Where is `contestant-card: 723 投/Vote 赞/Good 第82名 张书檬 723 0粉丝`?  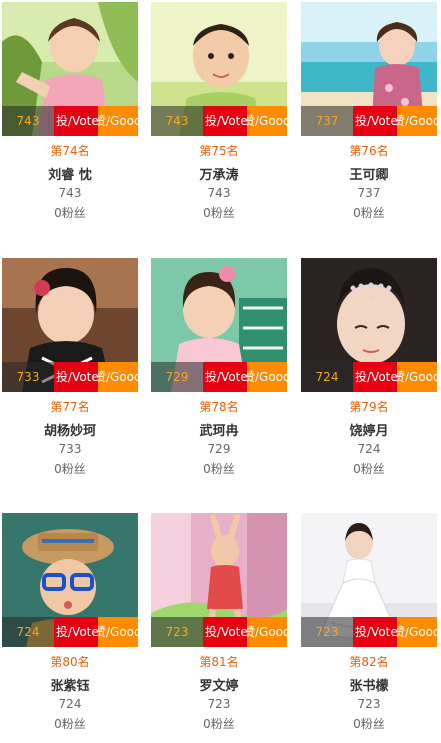 contestant-card: 723 投/Vote 赞/Good 第82名 张书檬 723 0粉丝 is located at coordinates (369, 628).